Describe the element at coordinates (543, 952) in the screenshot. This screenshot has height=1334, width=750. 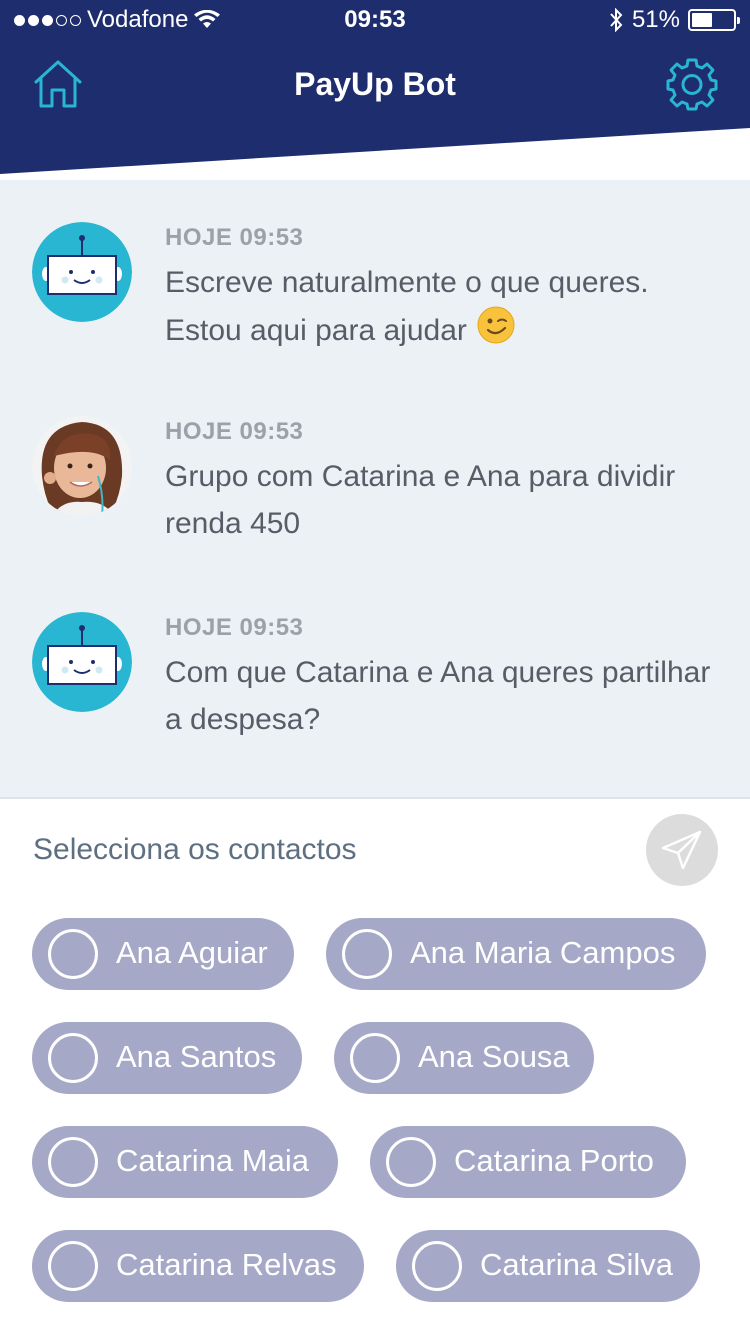
I see `contact-name: Ana Maria Campos` at that location.